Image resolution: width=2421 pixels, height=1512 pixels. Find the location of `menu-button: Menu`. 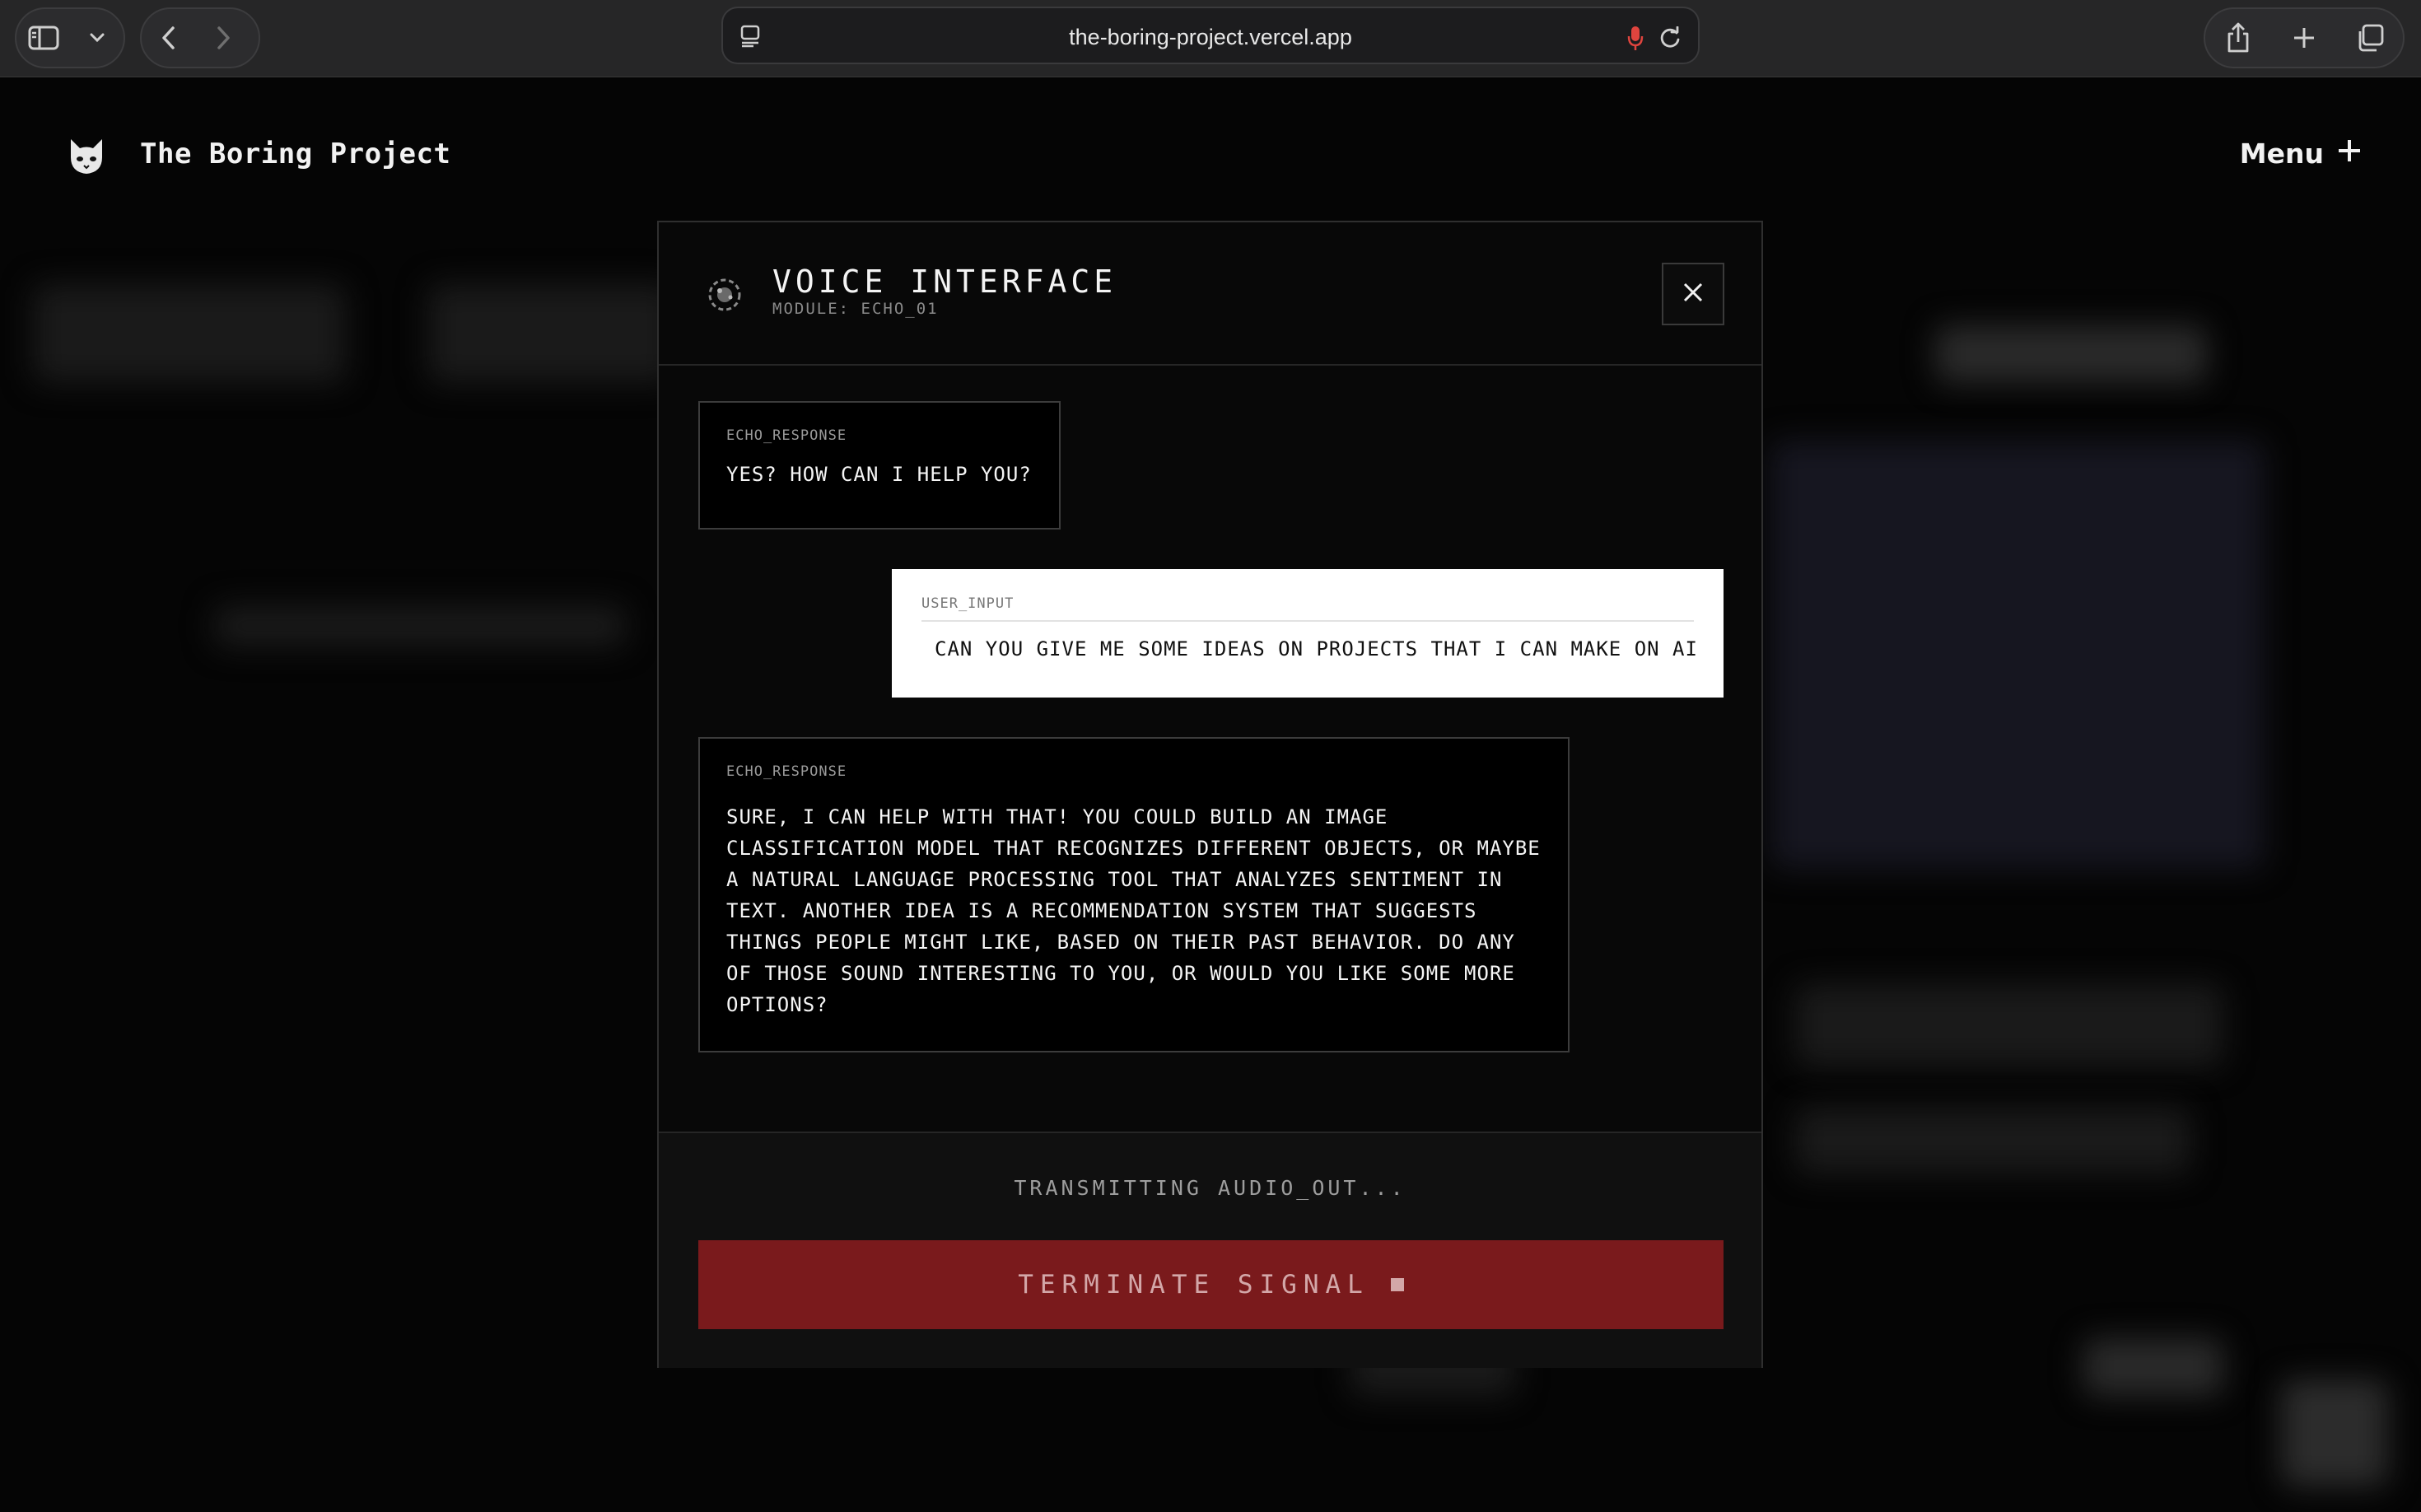

menu-button: Menu is located at coordinates (2301, 154).